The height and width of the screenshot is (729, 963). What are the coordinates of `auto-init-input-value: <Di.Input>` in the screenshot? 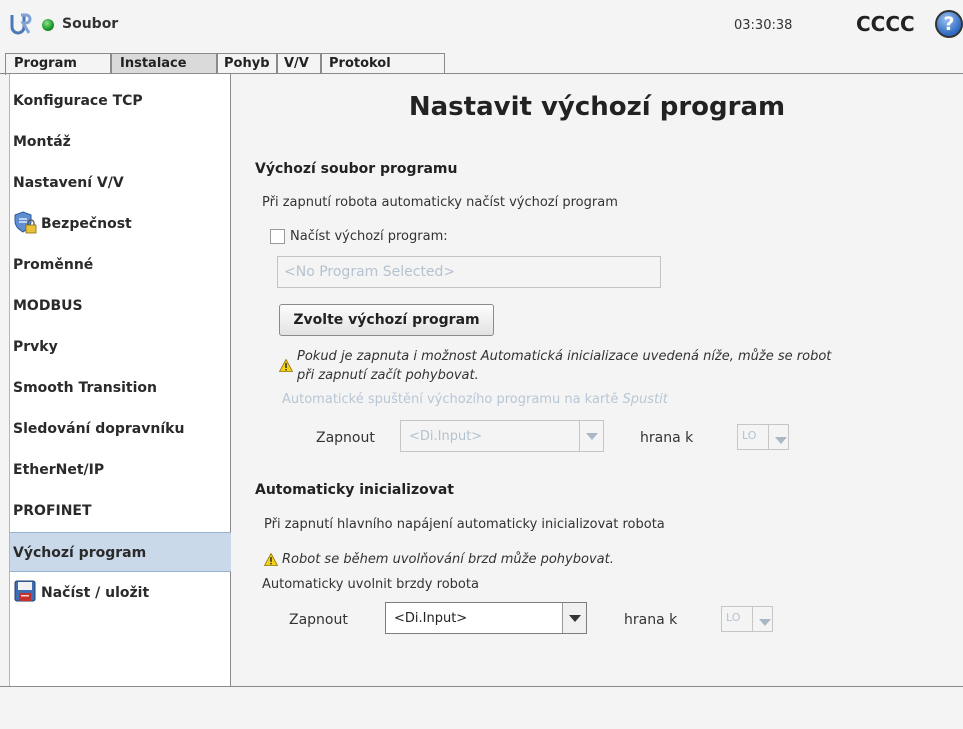 It's located at (431, 618).